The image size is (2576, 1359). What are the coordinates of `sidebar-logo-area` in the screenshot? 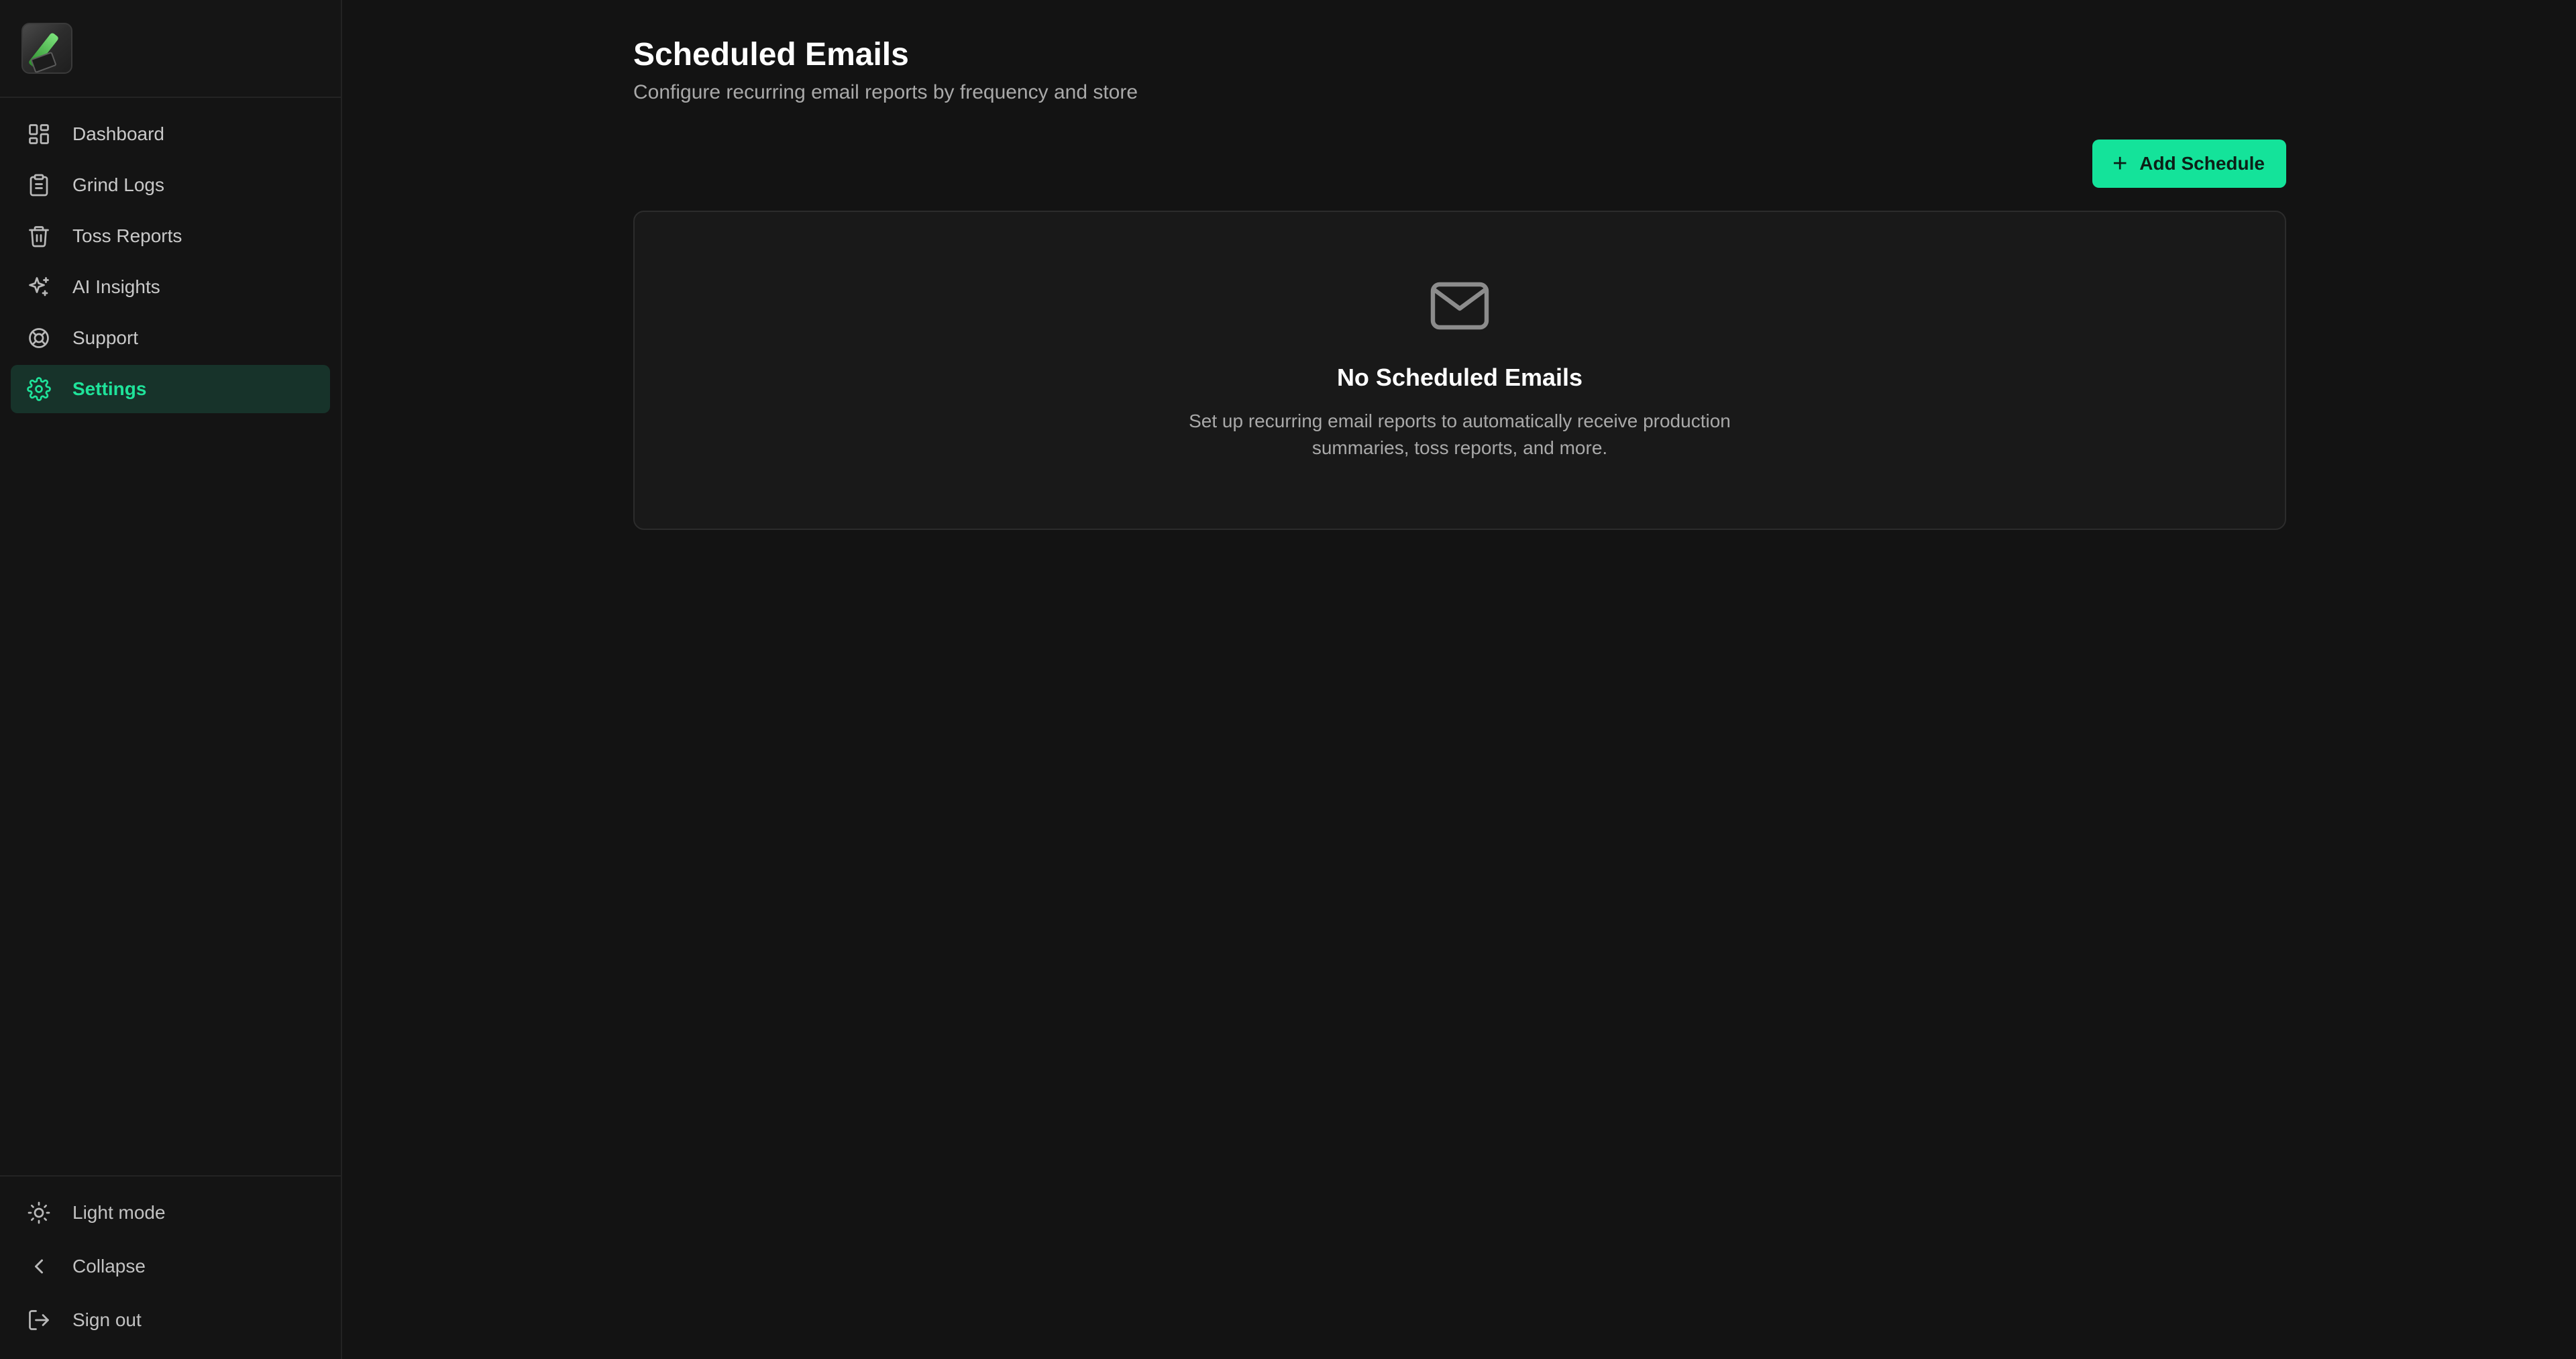 It's located at (170, 49).